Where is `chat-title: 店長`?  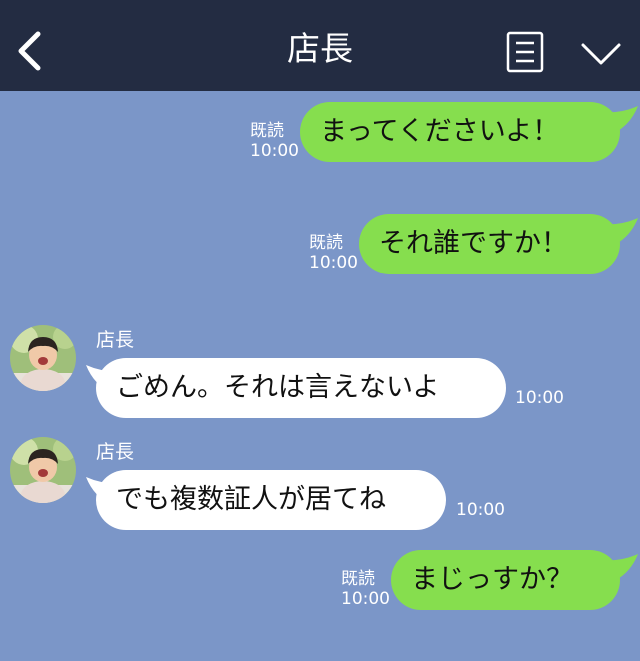
chat-title: 店長 is located at coordinates (320, 48).